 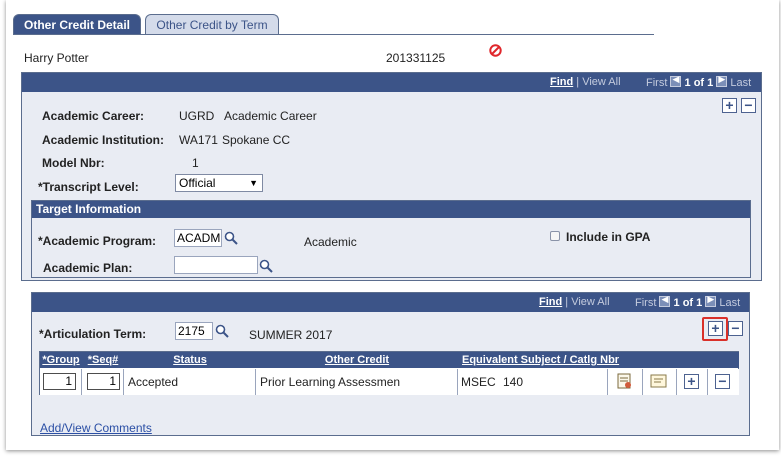 What do you see at coordinates (533, 382) in the screenshot?
I see `subject-cell: MSEC 140` at bounding box center [533, 382].